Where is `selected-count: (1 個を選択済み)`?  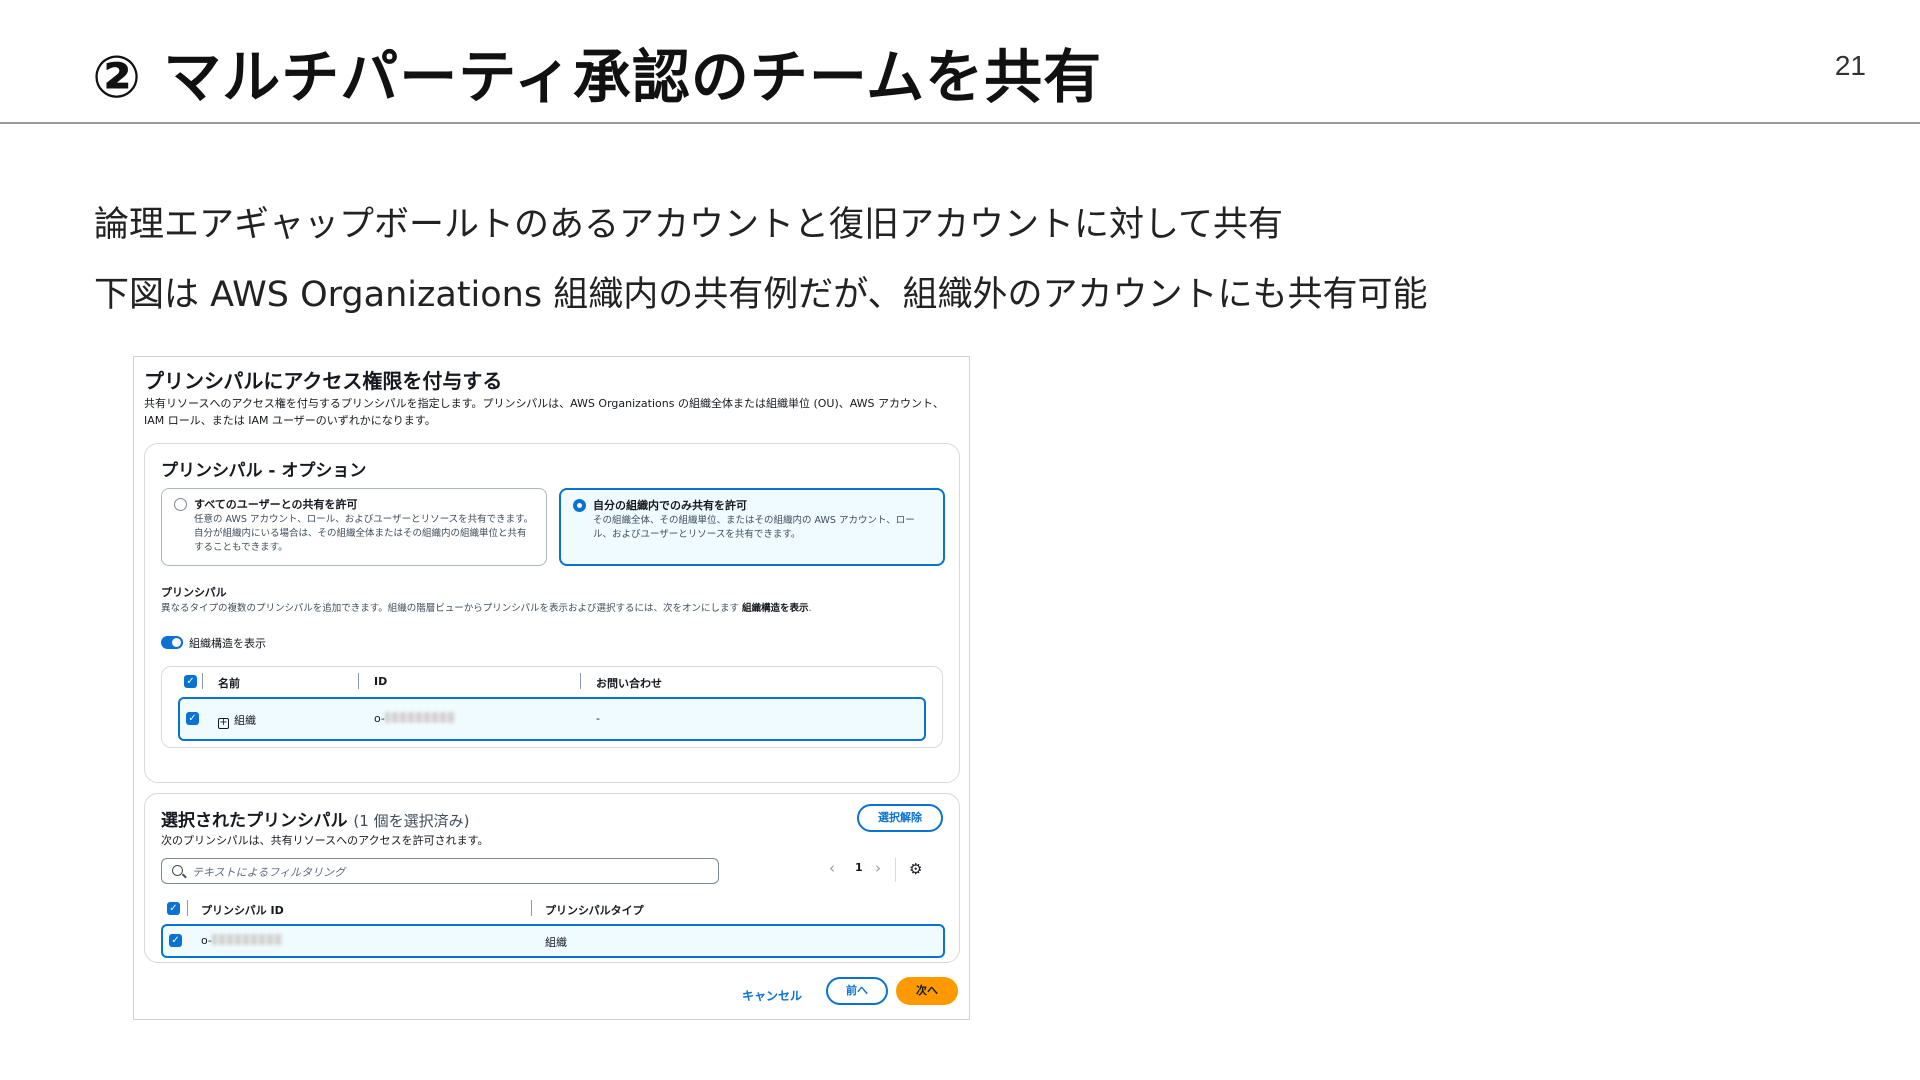
selected-count: (1 個を選択済み) is located at coordinates (411, 821).